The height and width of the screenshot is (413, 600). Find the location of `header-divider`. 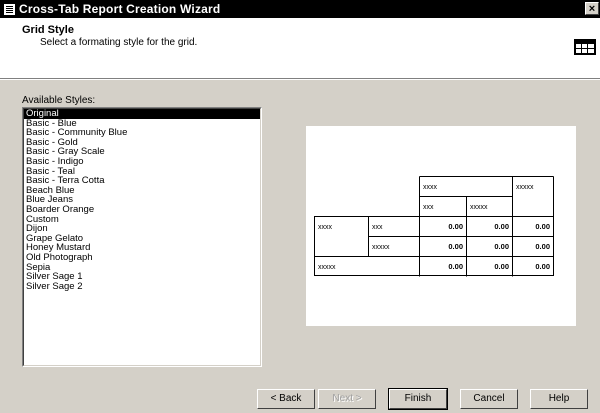

header-divider is located at coordinates (300, 79).